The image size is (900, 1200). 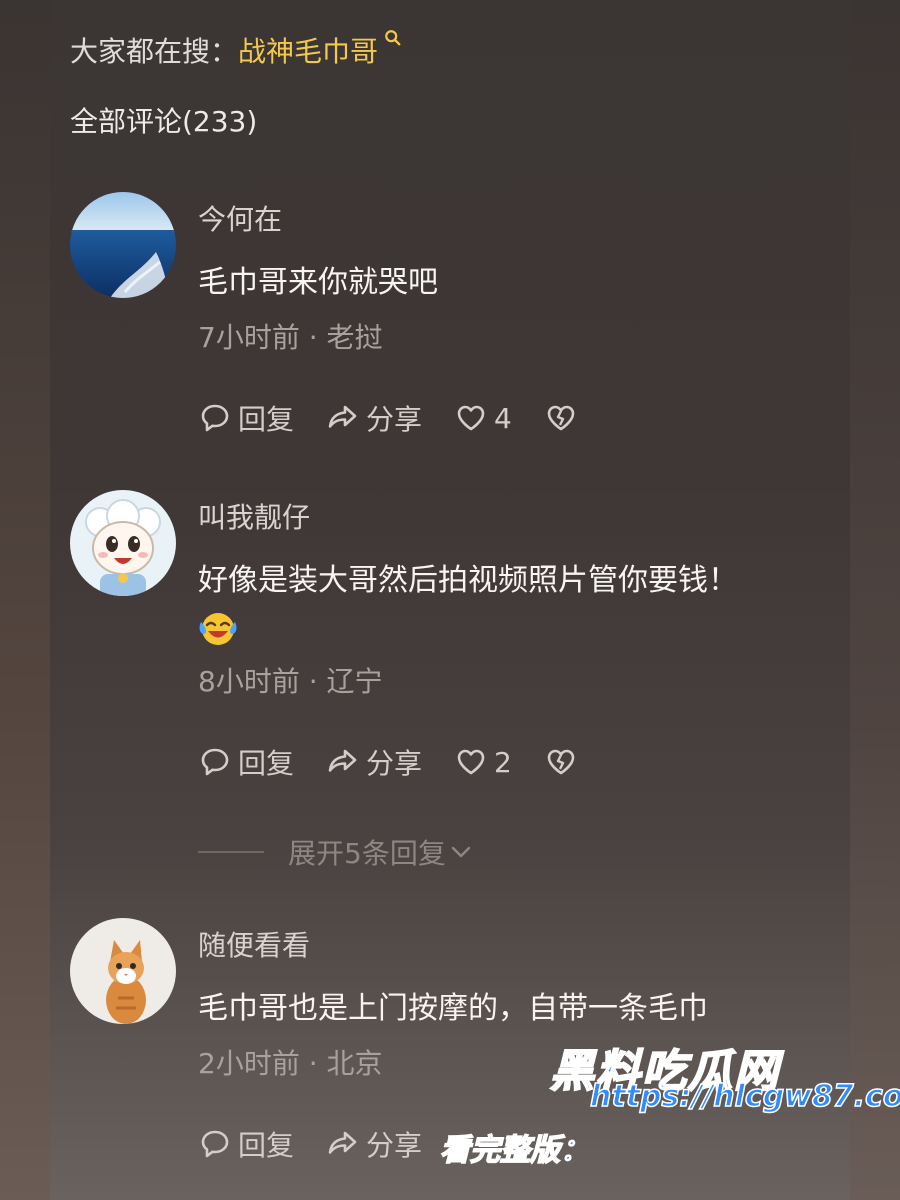 I want to click on like-button: 4, so click(x=483, y=418).